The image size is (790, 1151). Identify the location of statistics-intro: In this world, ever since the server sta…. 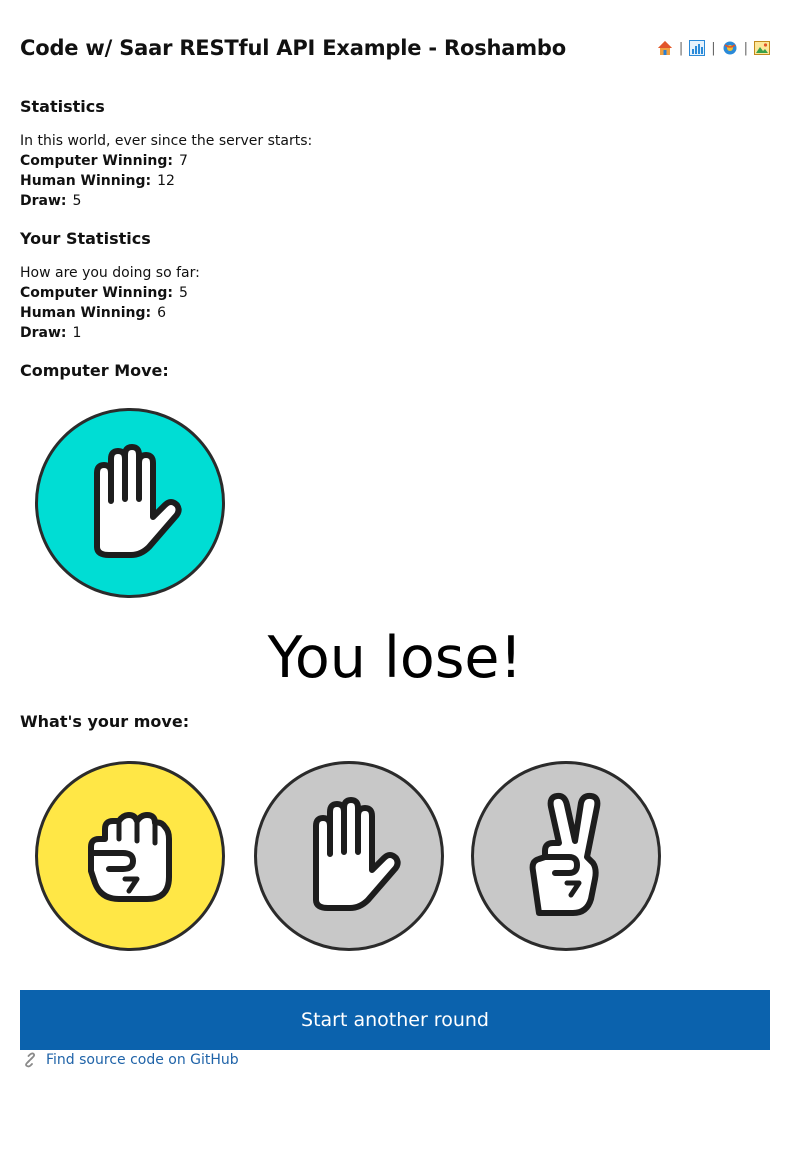
(166, 141).